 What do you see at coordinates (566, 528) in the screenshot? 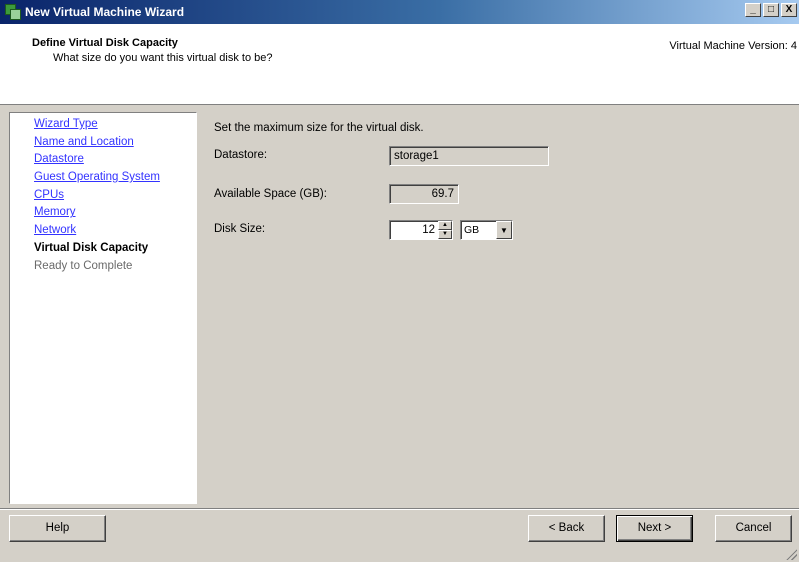
I see `back-button: < Back` at bounding box center [566, 528].